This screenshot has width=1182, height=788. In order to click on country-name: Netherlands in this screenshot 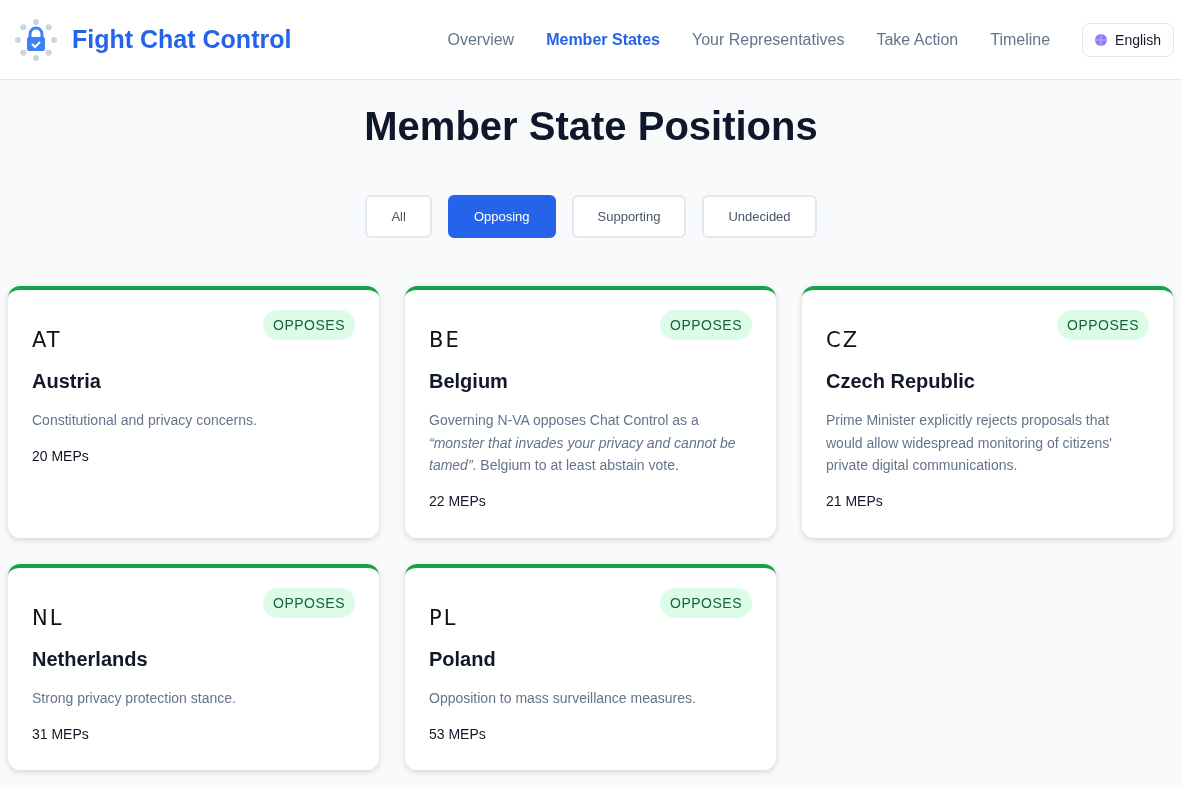, I will do `click(90, 659)`.